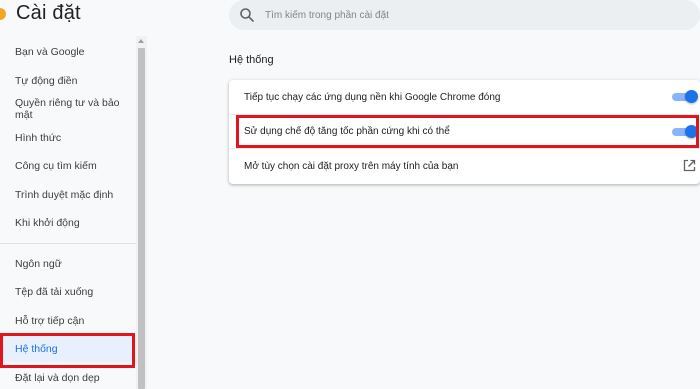 The image size is (700, 389). I want to click on background-apps-toggle, so click(685, 96).